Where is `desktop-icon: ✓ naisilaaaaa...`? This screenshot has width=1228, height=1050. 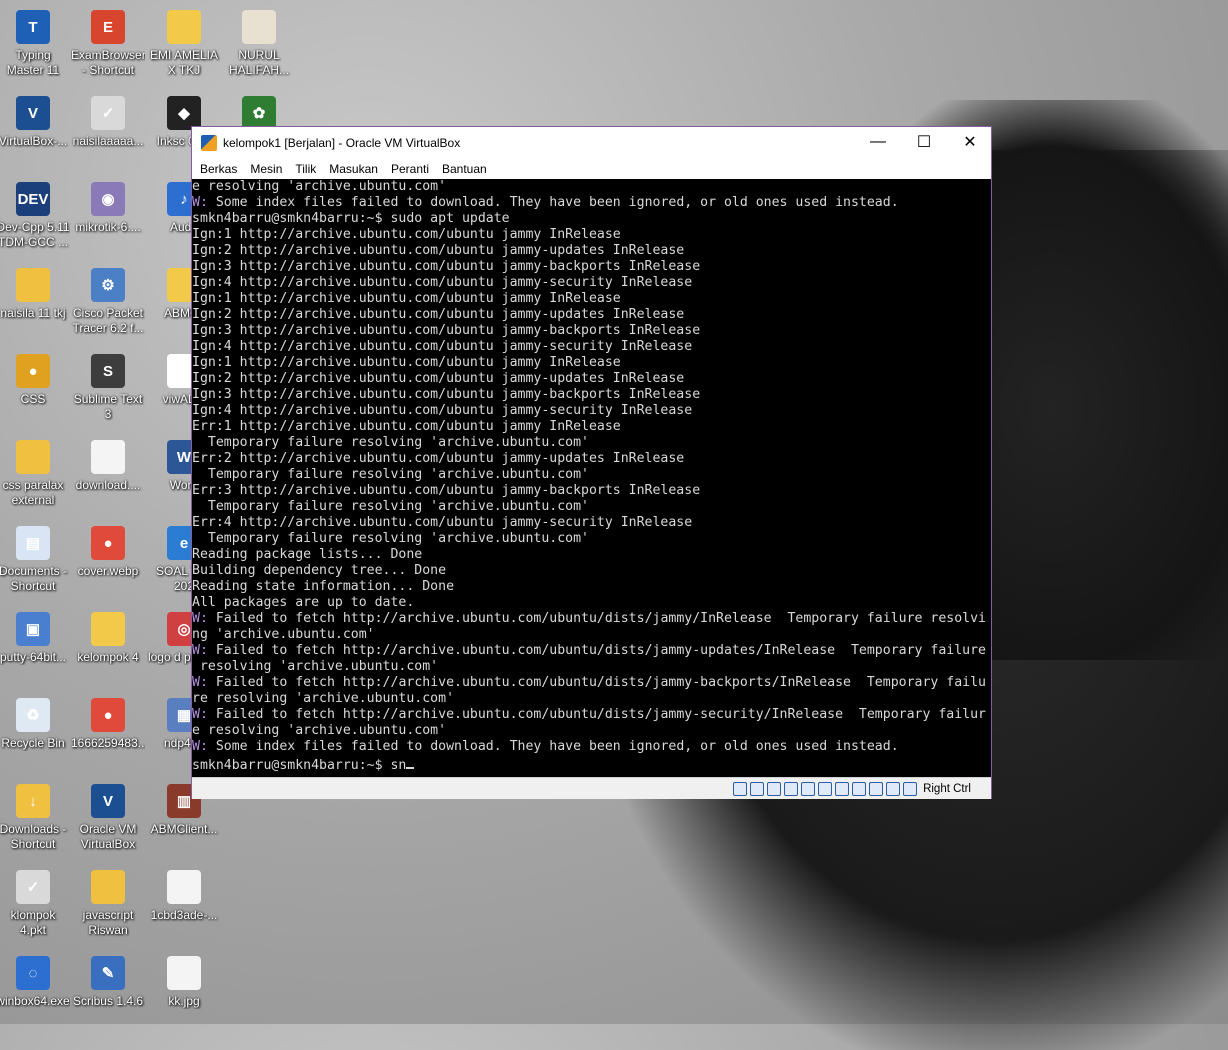
desktop-icon: ✓ naisilaaaaa... is located at coordinates (108, 119).